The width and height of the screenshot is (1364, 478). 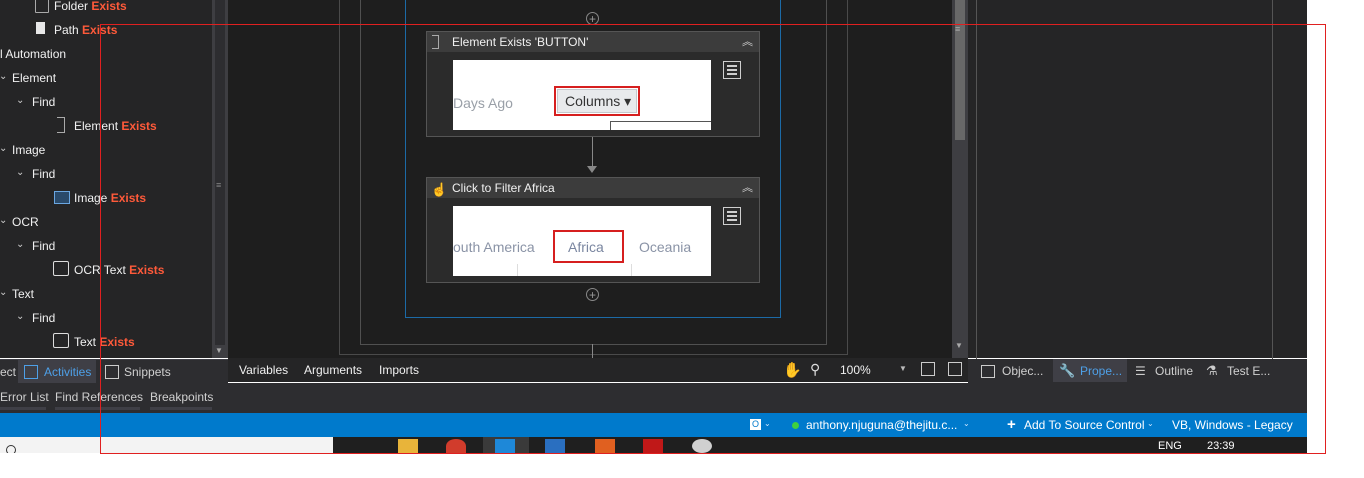 What do you see at coordinates (87, 342) in the screenshot?
I see `tree-item-label: Text` at bounding box center [87, 342].